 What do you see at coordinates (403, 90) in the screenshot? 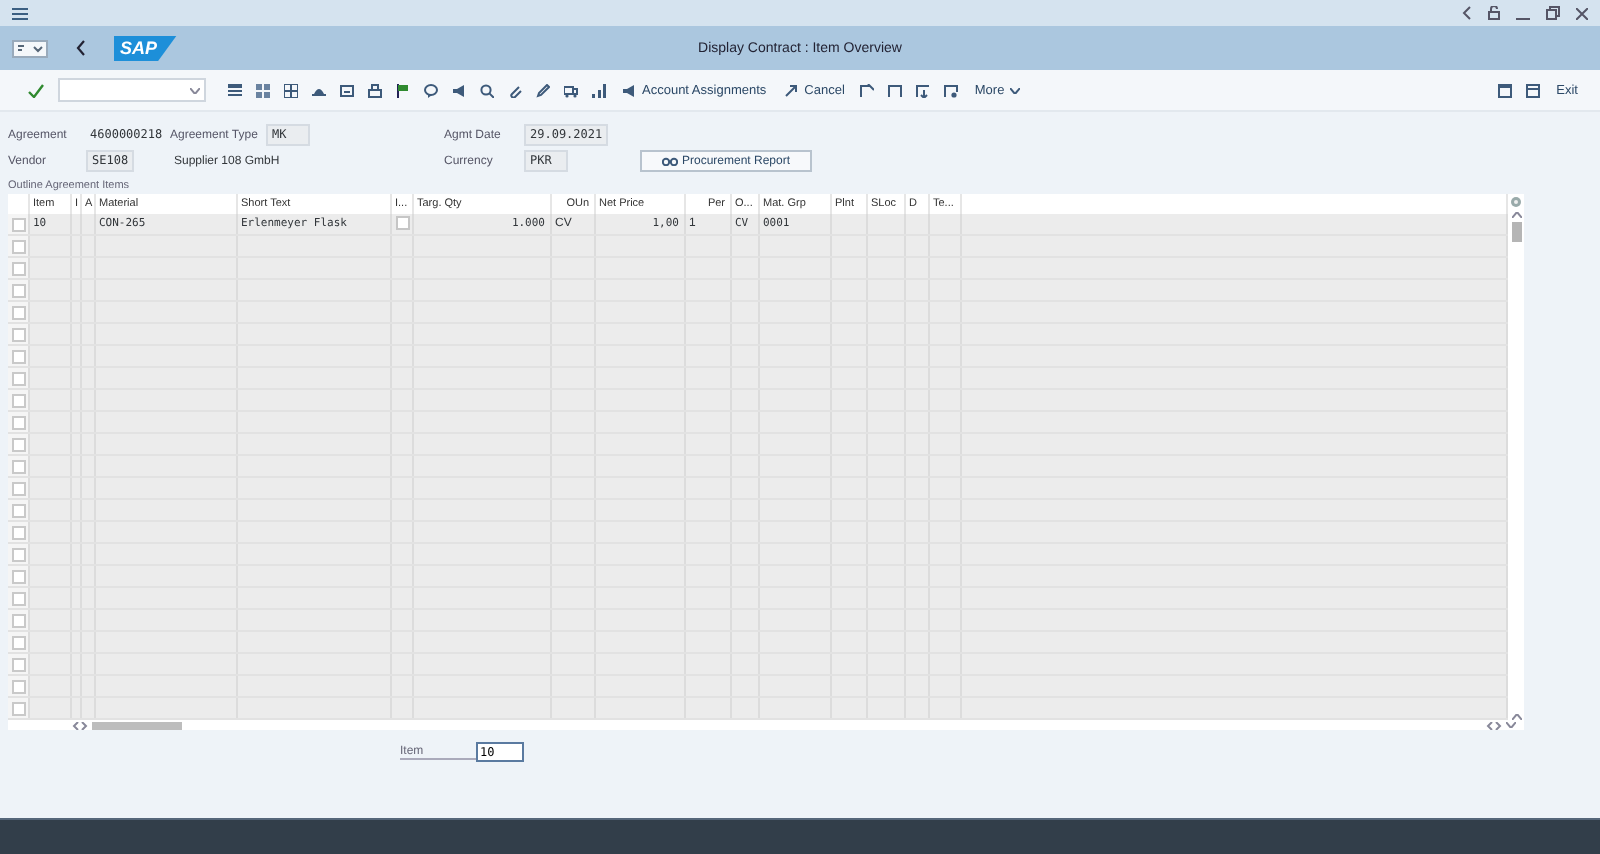
I see `flag-icon` at bounding box center [403, 90].